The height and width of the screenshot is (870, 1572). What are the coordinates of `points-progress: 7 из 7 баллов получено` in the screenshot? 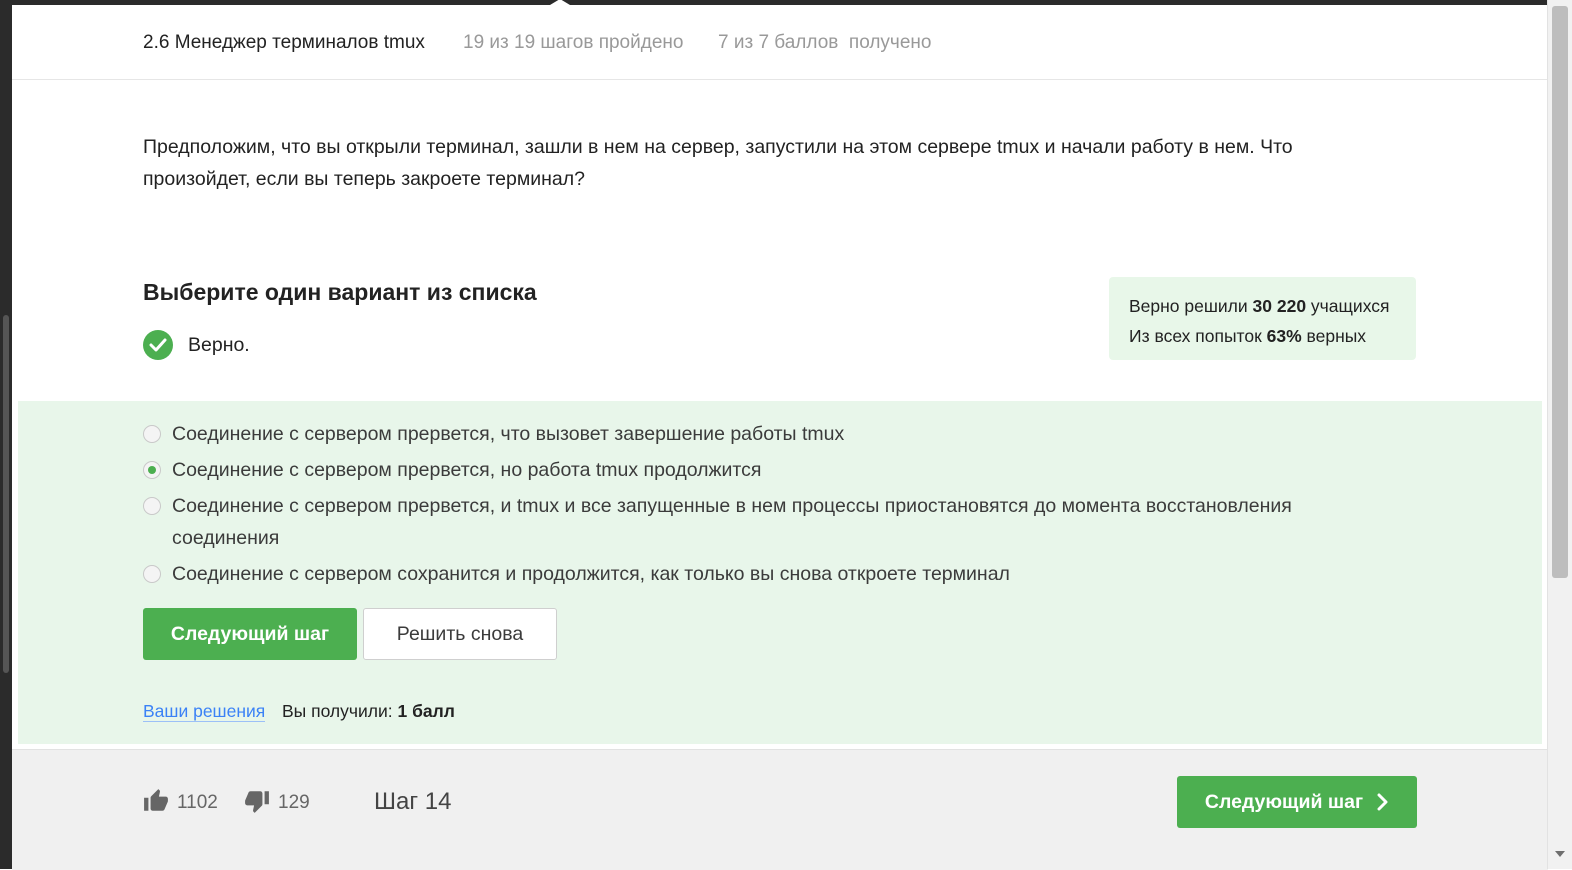 It's located at (825, 42).